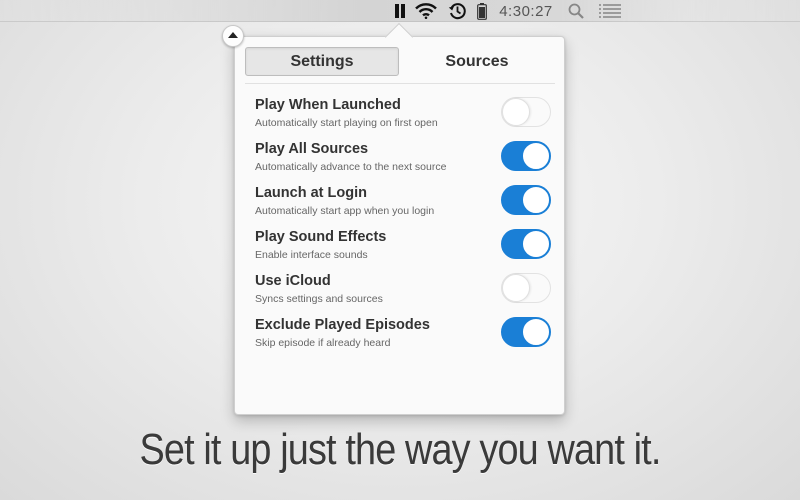 This screenshot has width=800, height=500. What do you see at coordinates (482, 11) in the screenshot?
I see `battery-icon` at bounding box center [482, 11].